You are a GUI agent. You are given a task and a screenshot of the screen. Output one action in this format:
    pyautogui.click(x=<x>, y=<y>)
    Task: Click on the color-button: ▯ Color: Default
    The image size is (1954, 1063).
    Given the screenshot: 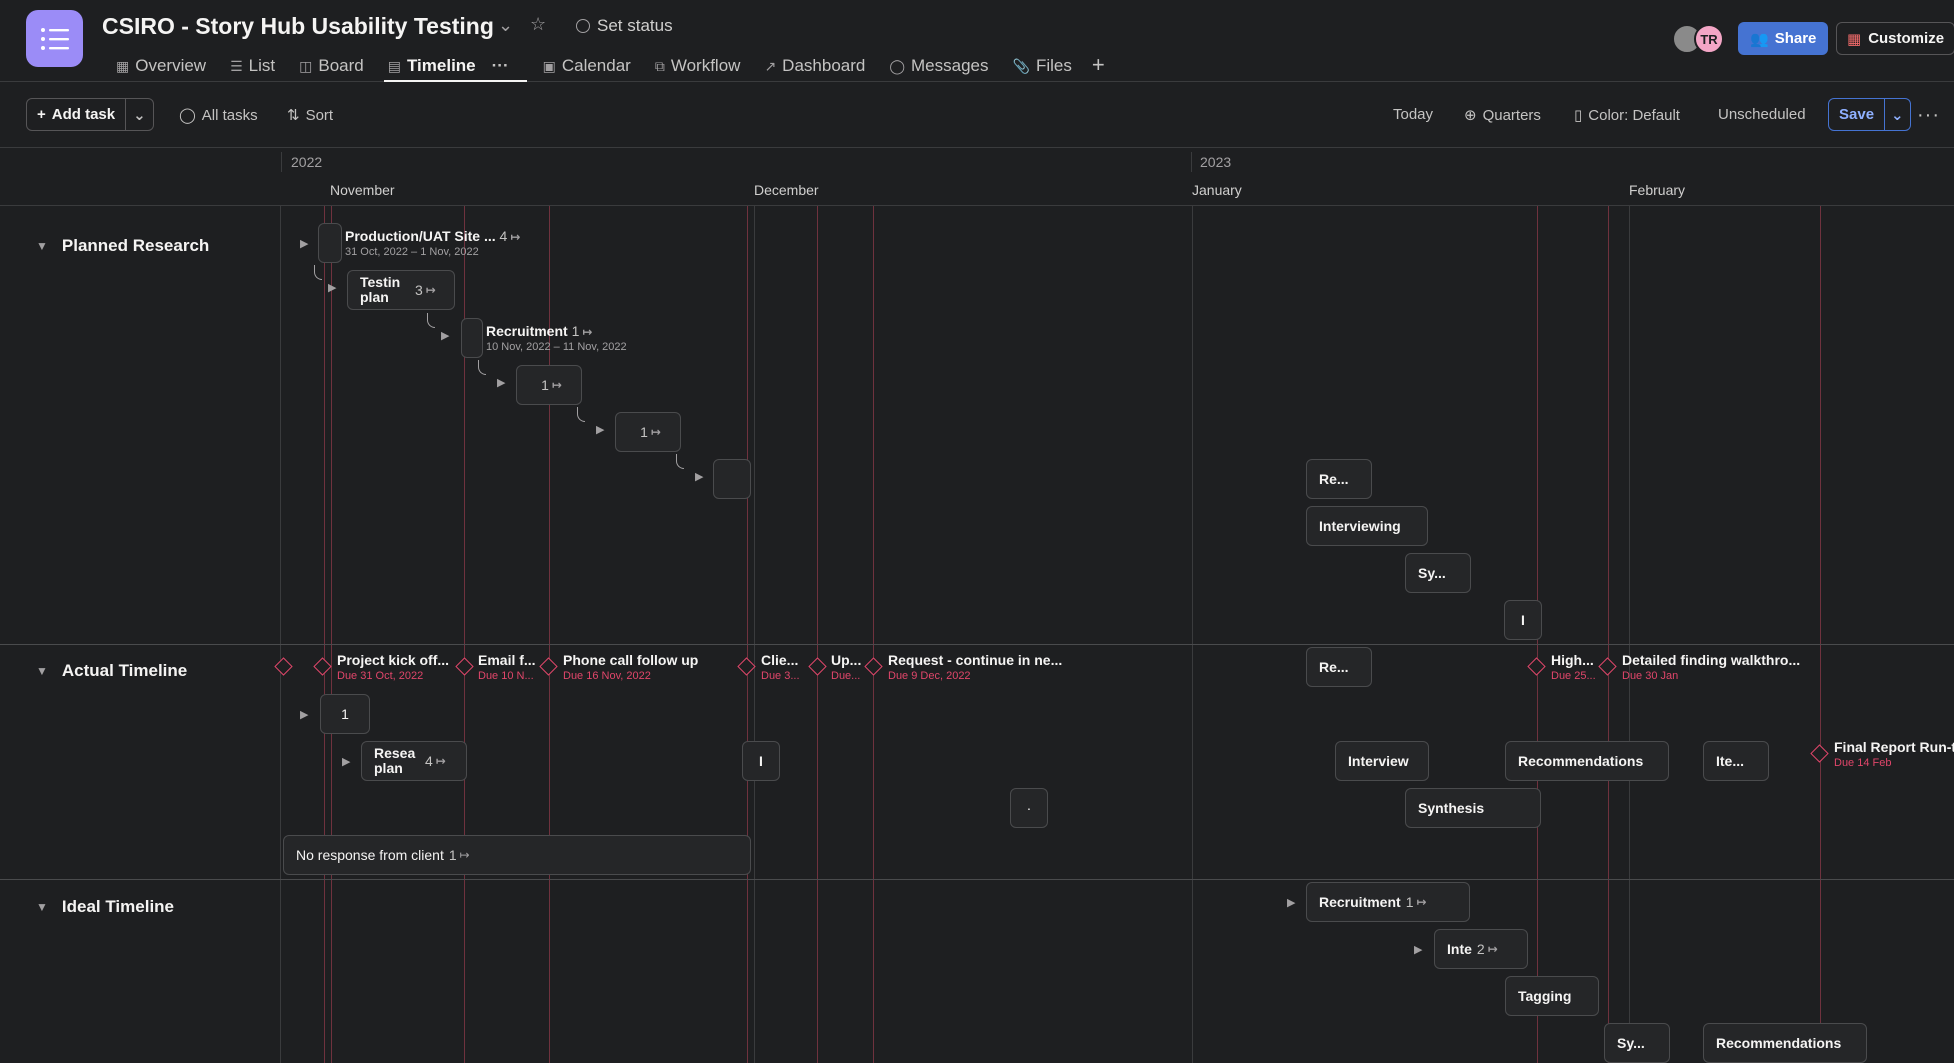 What is the action you would take?
    pyautogui.click(x=1627, y=115)
    